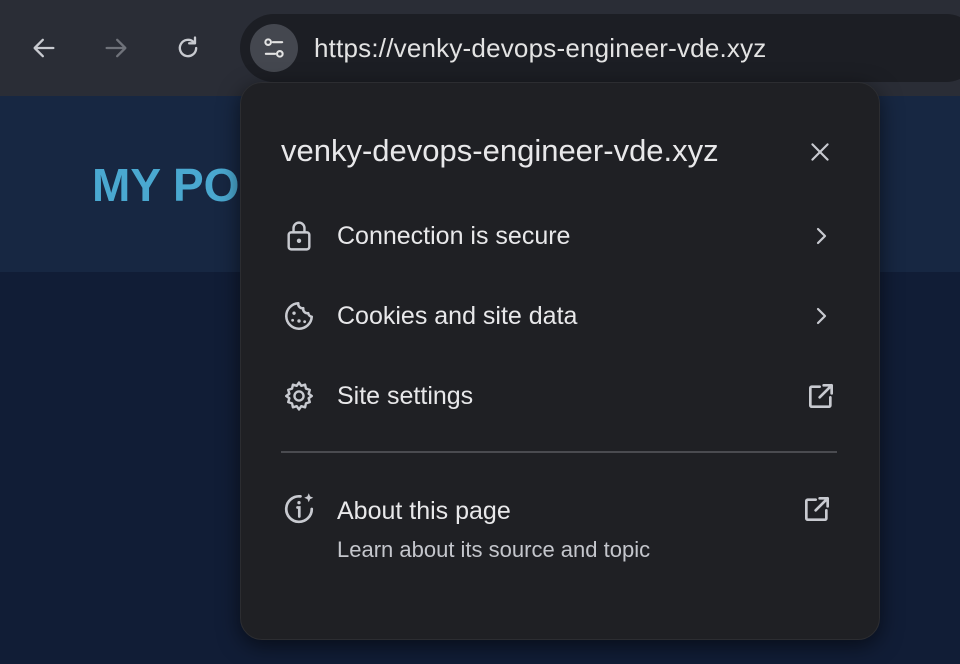  What do you see at coordinates (454, 236) in the screenshot?
I see `row-label: Connection is secure` at bounding box center [454, 236].